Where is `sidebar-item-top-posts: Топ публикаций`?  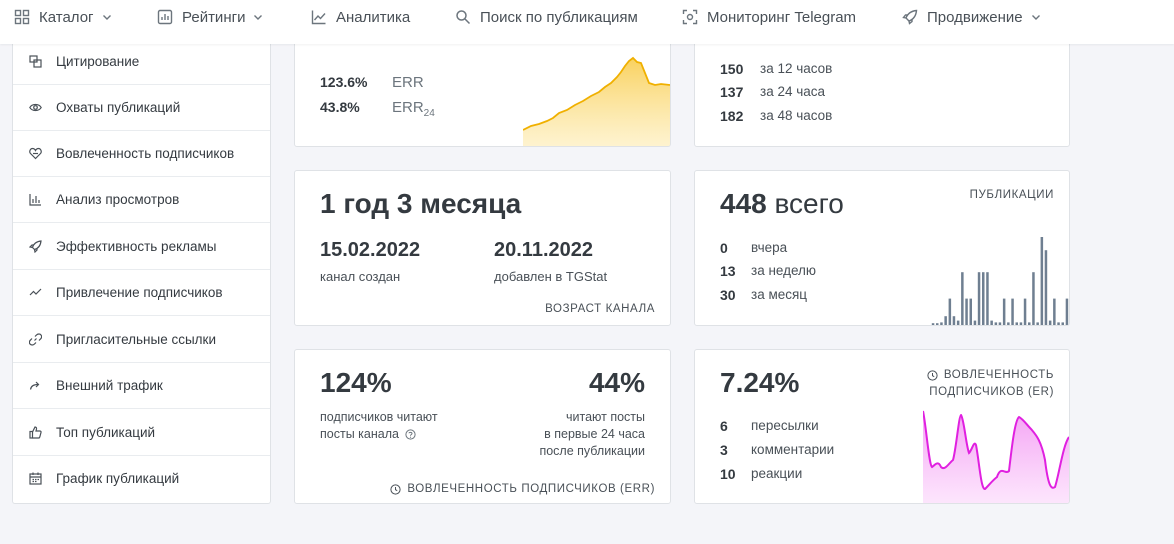 sidebar-item-top-posts: Топ публикаций is located at coordinates (141, 432).